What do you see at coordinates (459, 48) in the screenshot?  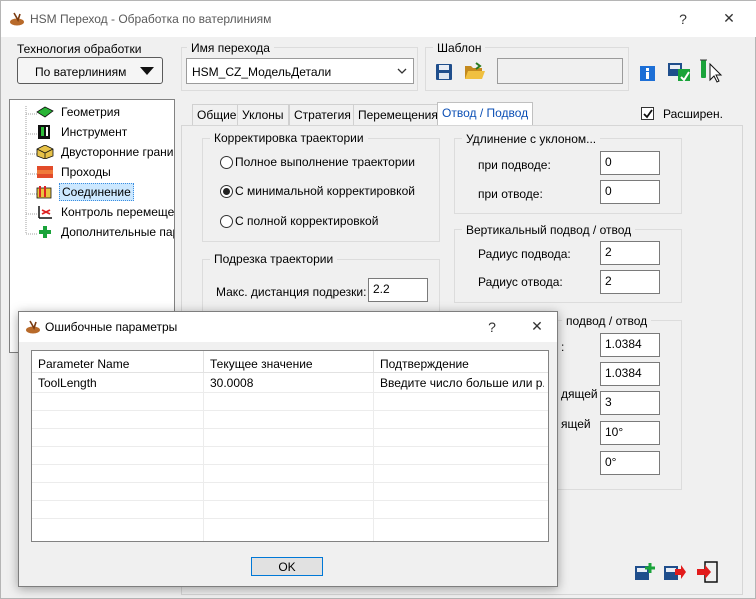 I see `template-label: Шаблон` at bounding box center [459, 48].